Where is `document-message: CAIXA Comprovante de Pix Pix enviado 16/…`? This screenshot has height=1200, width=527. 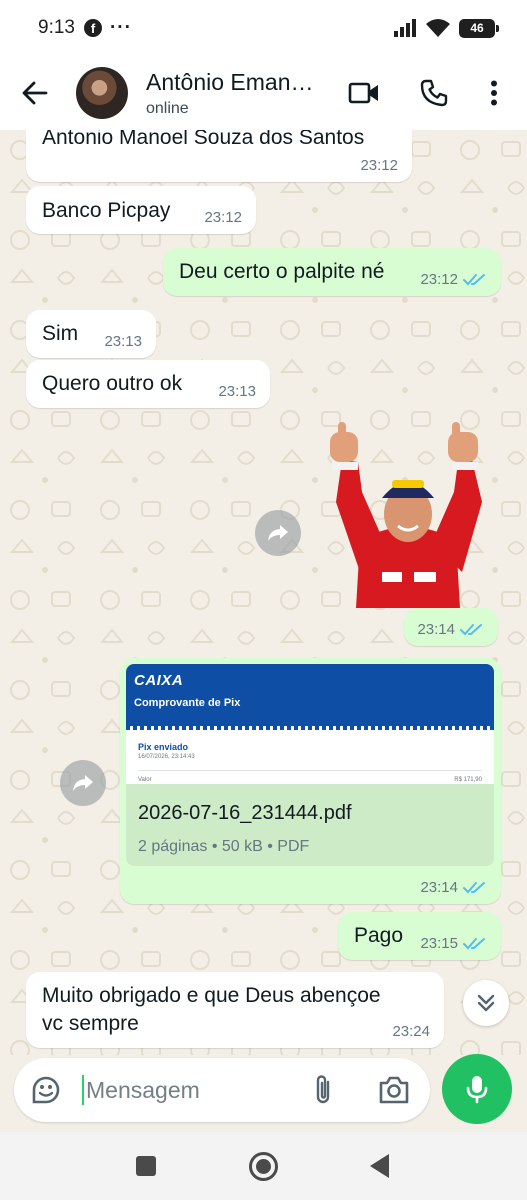 document-message: CAIXA Comprovante de Pix Pix enviado 16/… is located at coordinates (310, 781).